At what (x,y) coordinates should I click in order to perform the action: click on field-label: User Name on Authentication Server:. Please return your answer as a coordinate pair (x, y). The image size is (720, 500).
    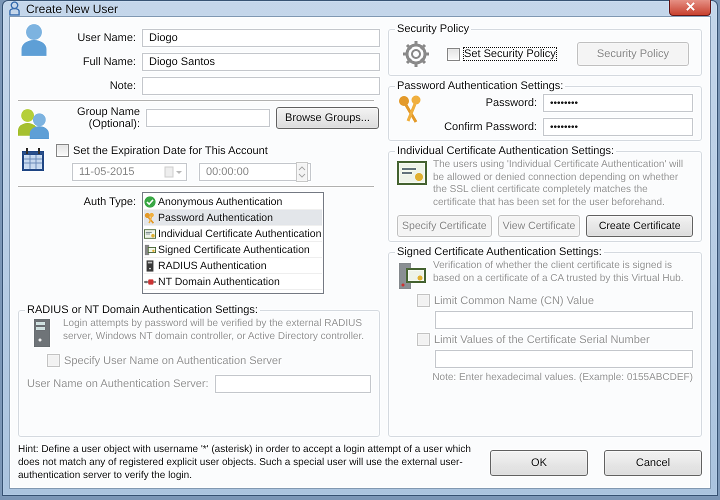
    Looking at the image, I should click on (118, 384).